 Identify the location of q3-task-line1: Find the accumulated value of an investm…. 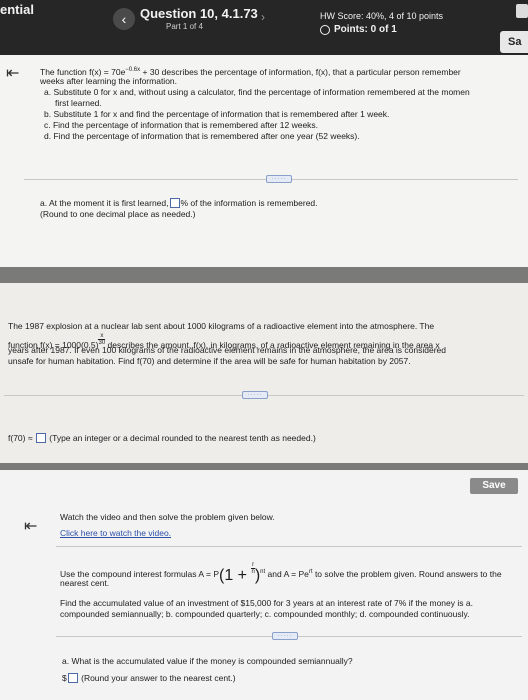
(266, 603).